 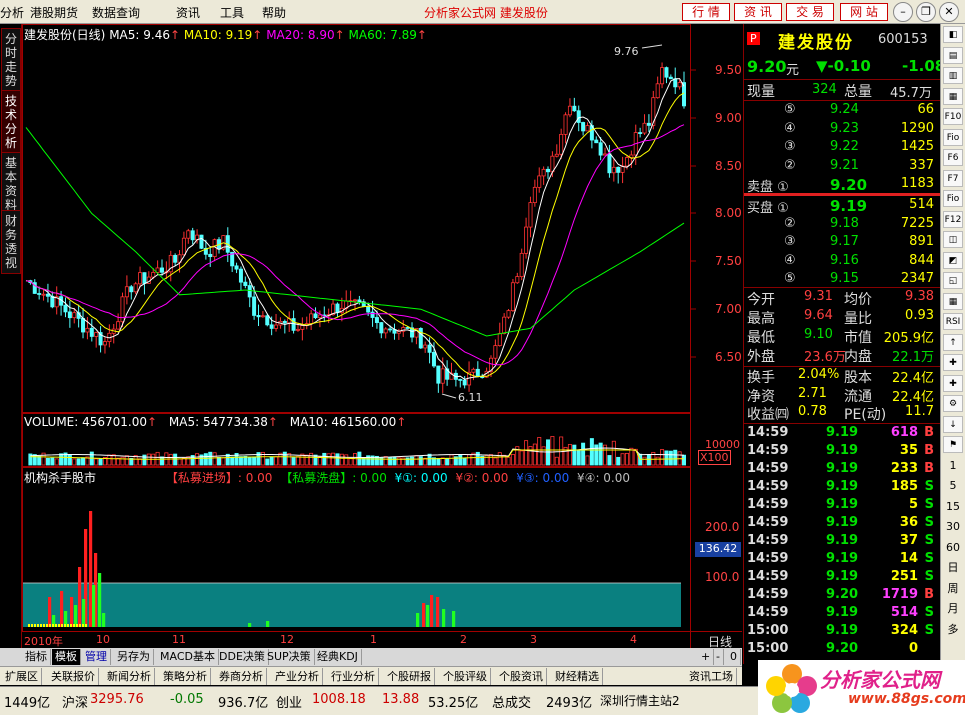 What do you see at coordinates (338, 657) in the screenshot?
I see `tab-kdj: 经典KDJ` at bounding box center [338, 657].